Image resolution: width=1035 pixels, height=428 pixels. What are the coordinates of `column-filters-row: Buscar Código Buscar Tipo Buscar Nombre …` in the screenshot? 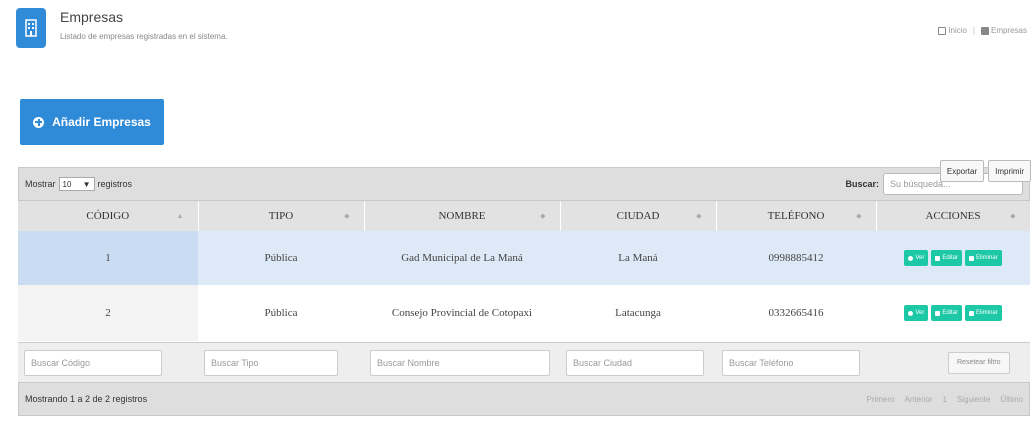 It's located at (524, 362).